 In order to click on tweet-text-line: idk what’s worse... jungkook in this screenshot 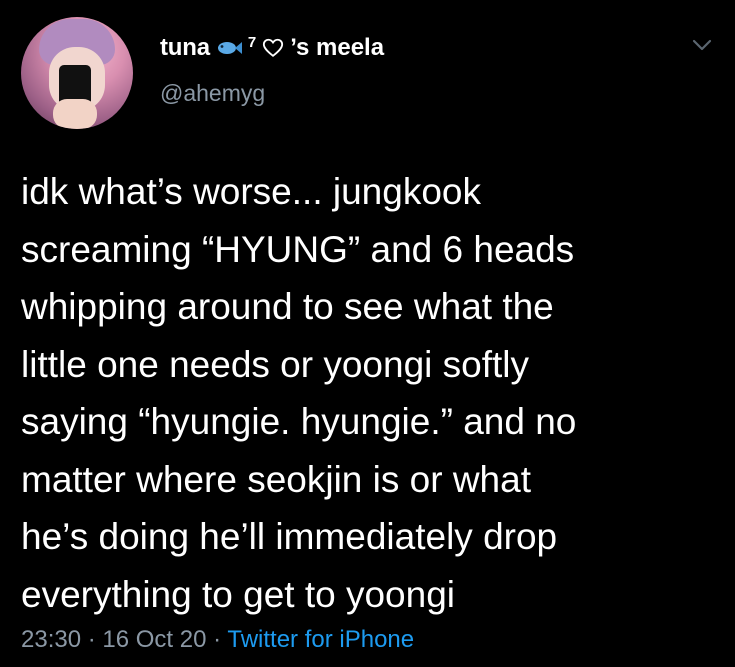, I will do `click(251, 191)`.